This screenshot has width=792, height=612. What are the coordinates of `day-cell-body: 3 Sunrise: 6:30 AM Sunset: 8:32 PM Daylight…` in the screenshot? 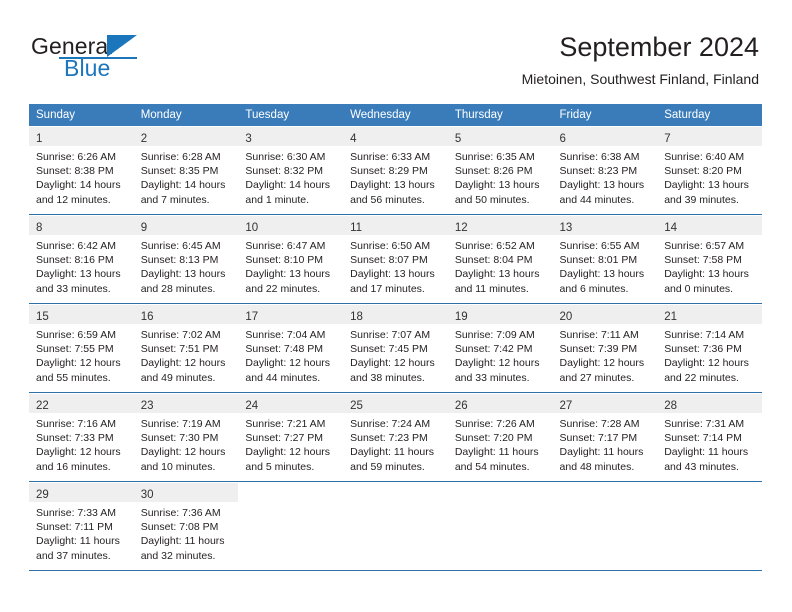 It's located at (291, 170).